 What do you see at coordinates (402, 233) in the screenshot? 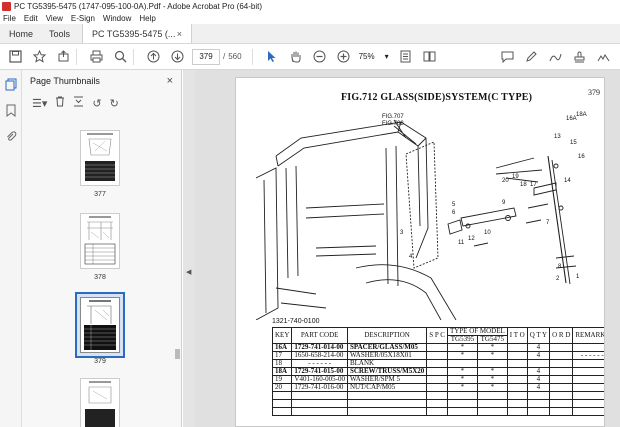
I see `callout-label: 3` at bounding box center [402, 233].